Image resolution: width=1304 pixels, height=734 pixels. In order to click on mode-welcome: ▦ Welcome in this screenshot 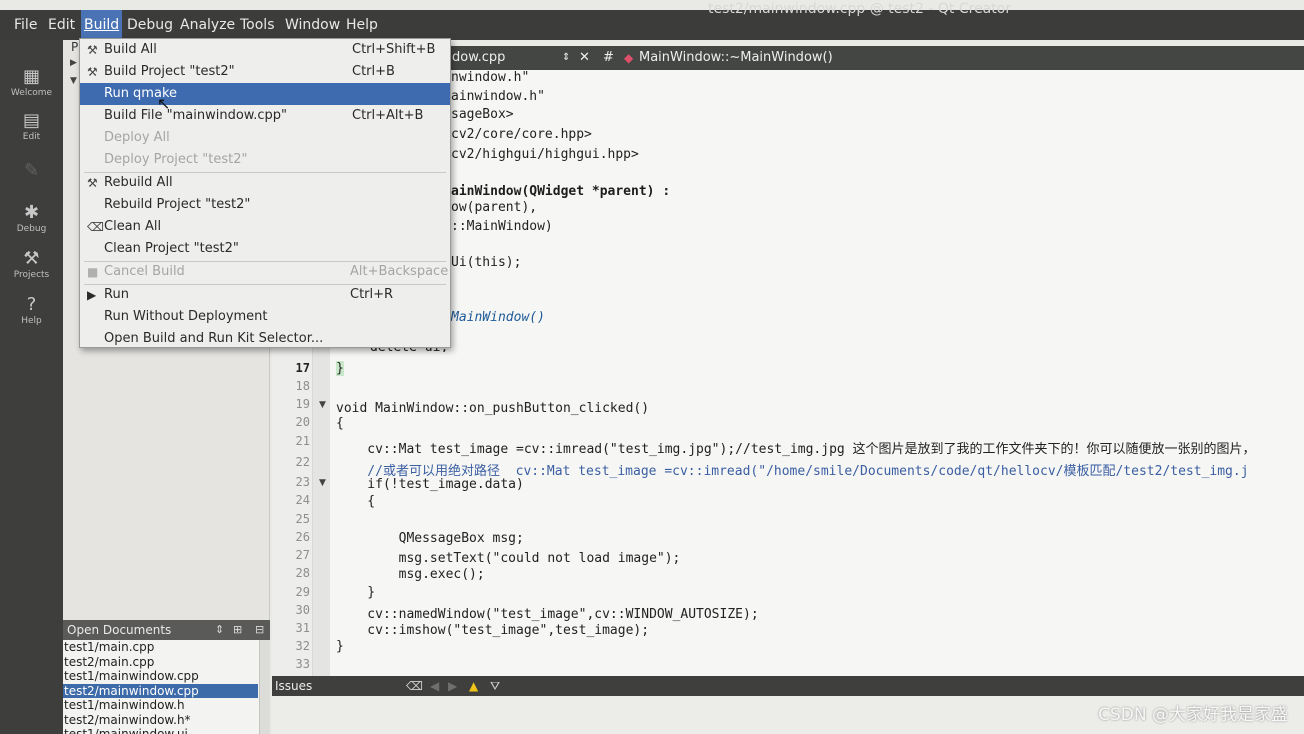, I will do `click(31, 82)`.